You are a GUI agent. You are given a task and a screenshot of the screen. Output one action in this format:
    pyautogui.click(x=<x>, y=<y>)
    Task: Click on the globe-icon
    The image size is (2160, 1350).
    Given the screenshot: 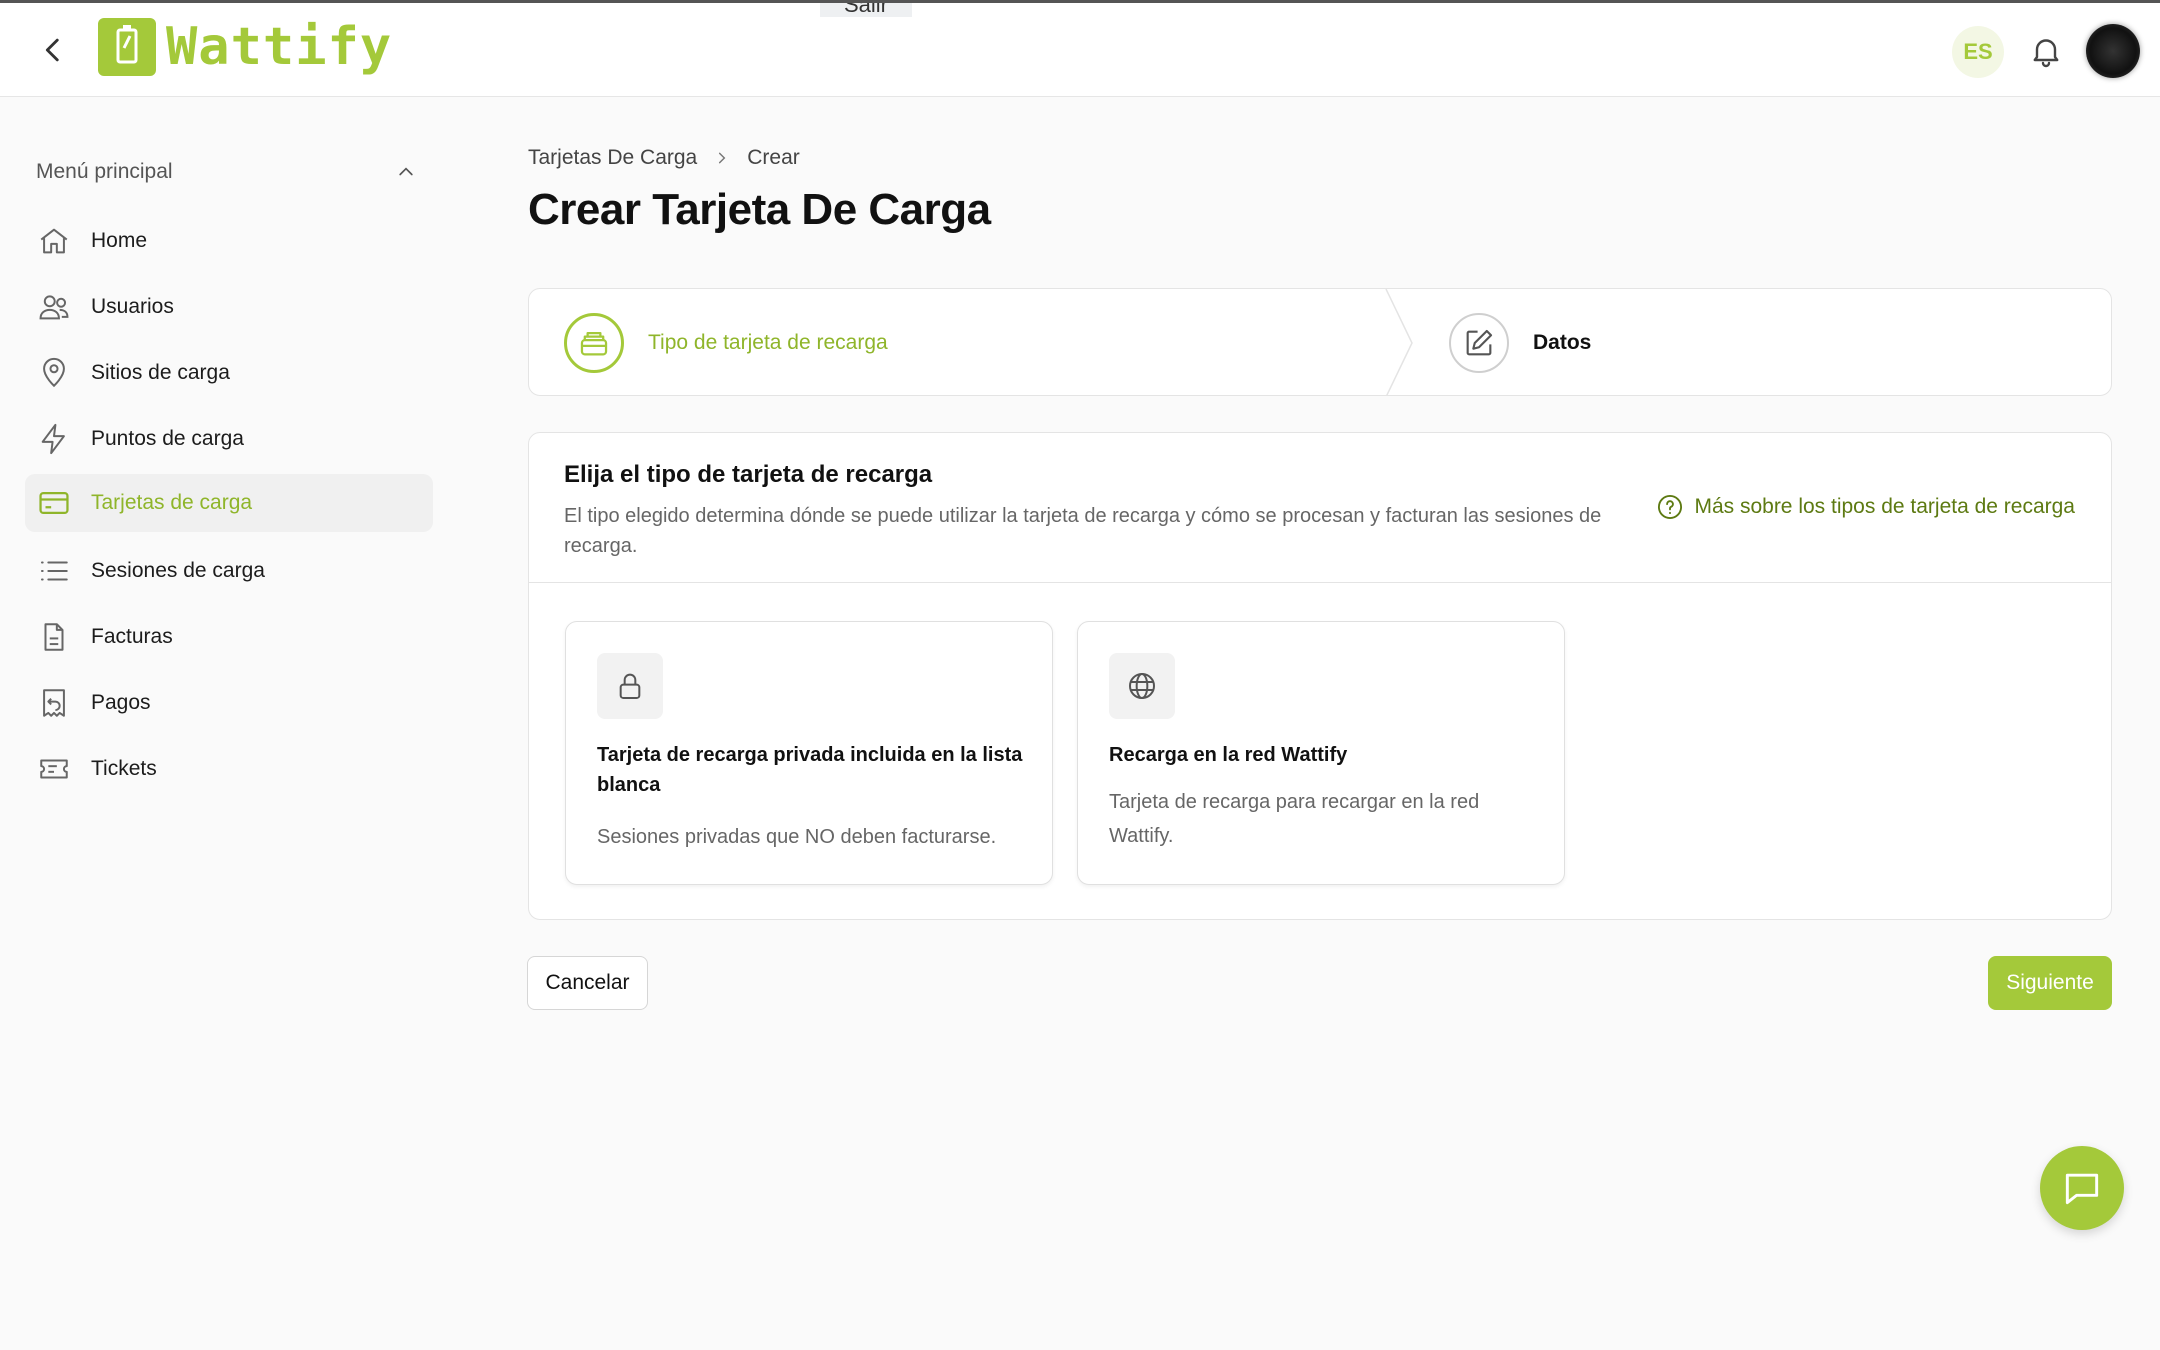 What is the action you would take?
    pyautogui.click(x=1142, y=686)
    